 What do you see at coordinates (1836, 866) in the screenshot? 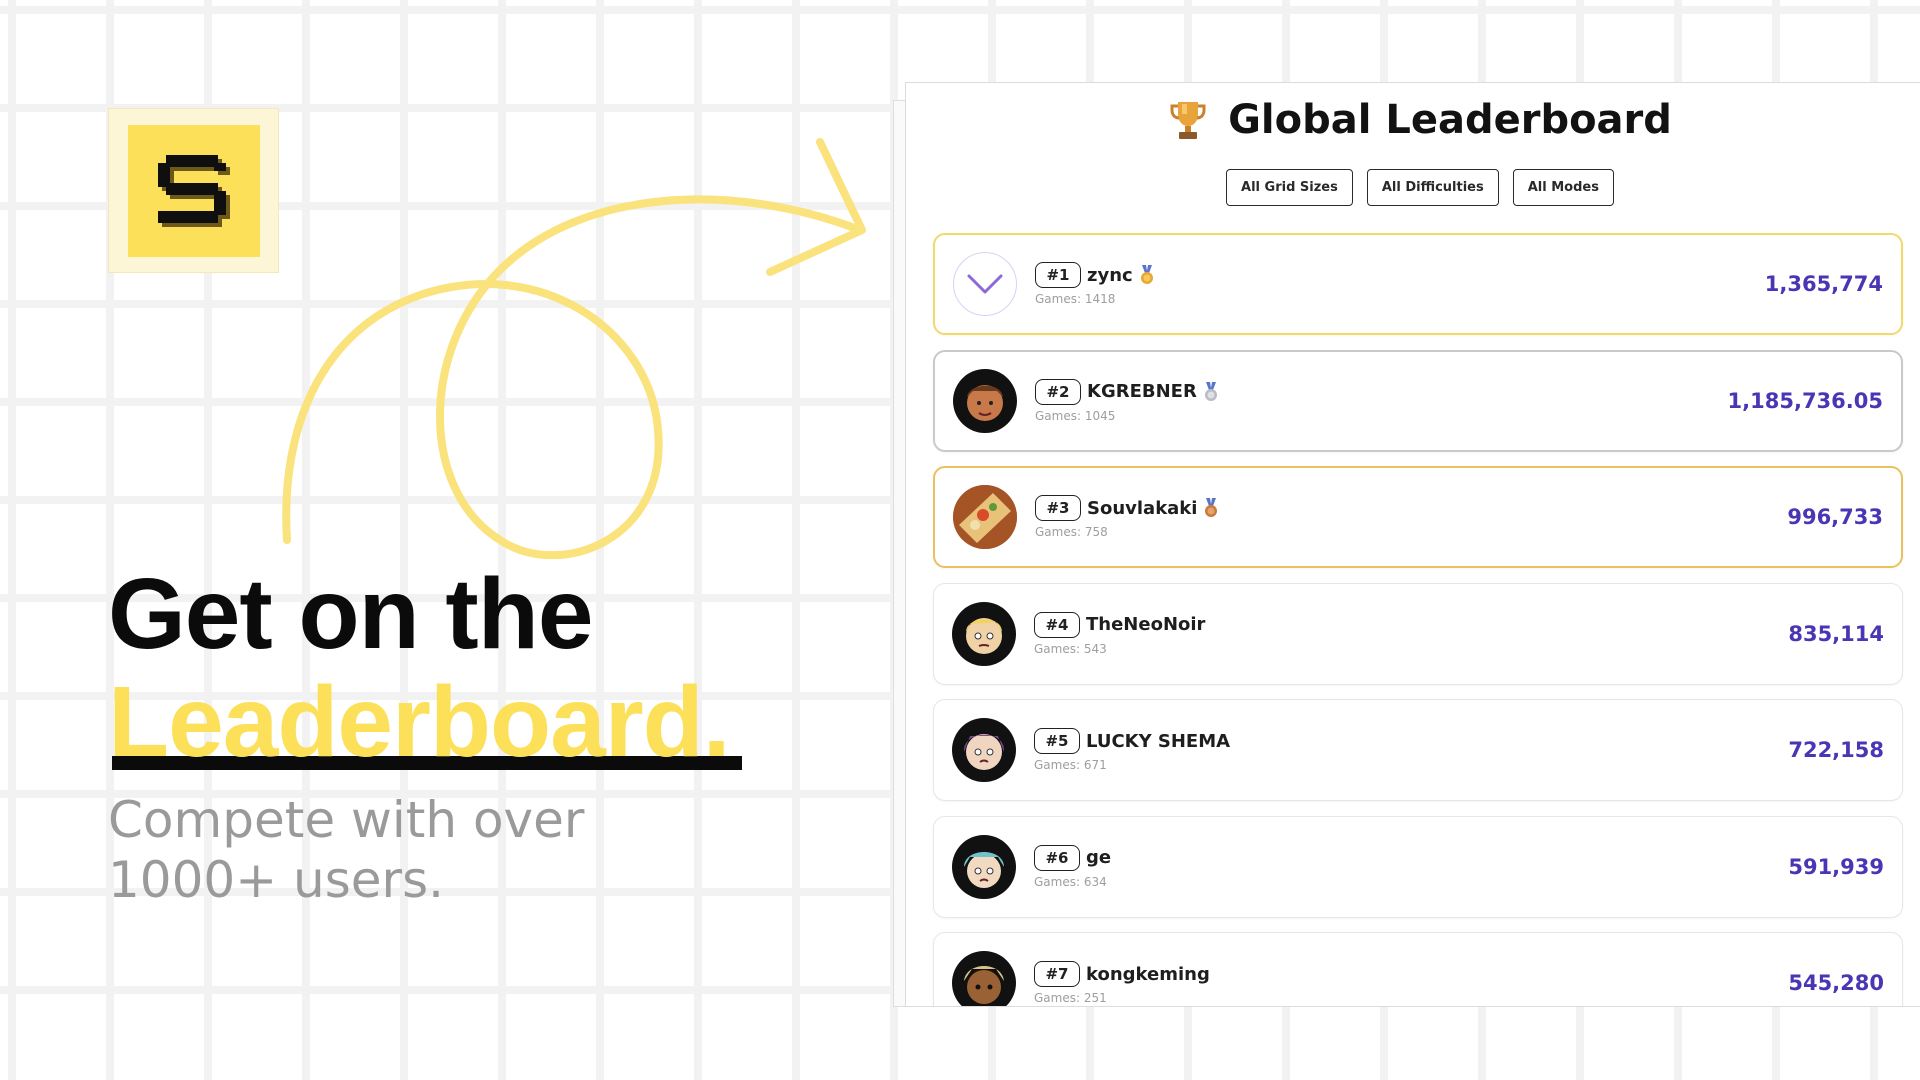
I see `score: 591,939` at bounding box center [1836, 866].